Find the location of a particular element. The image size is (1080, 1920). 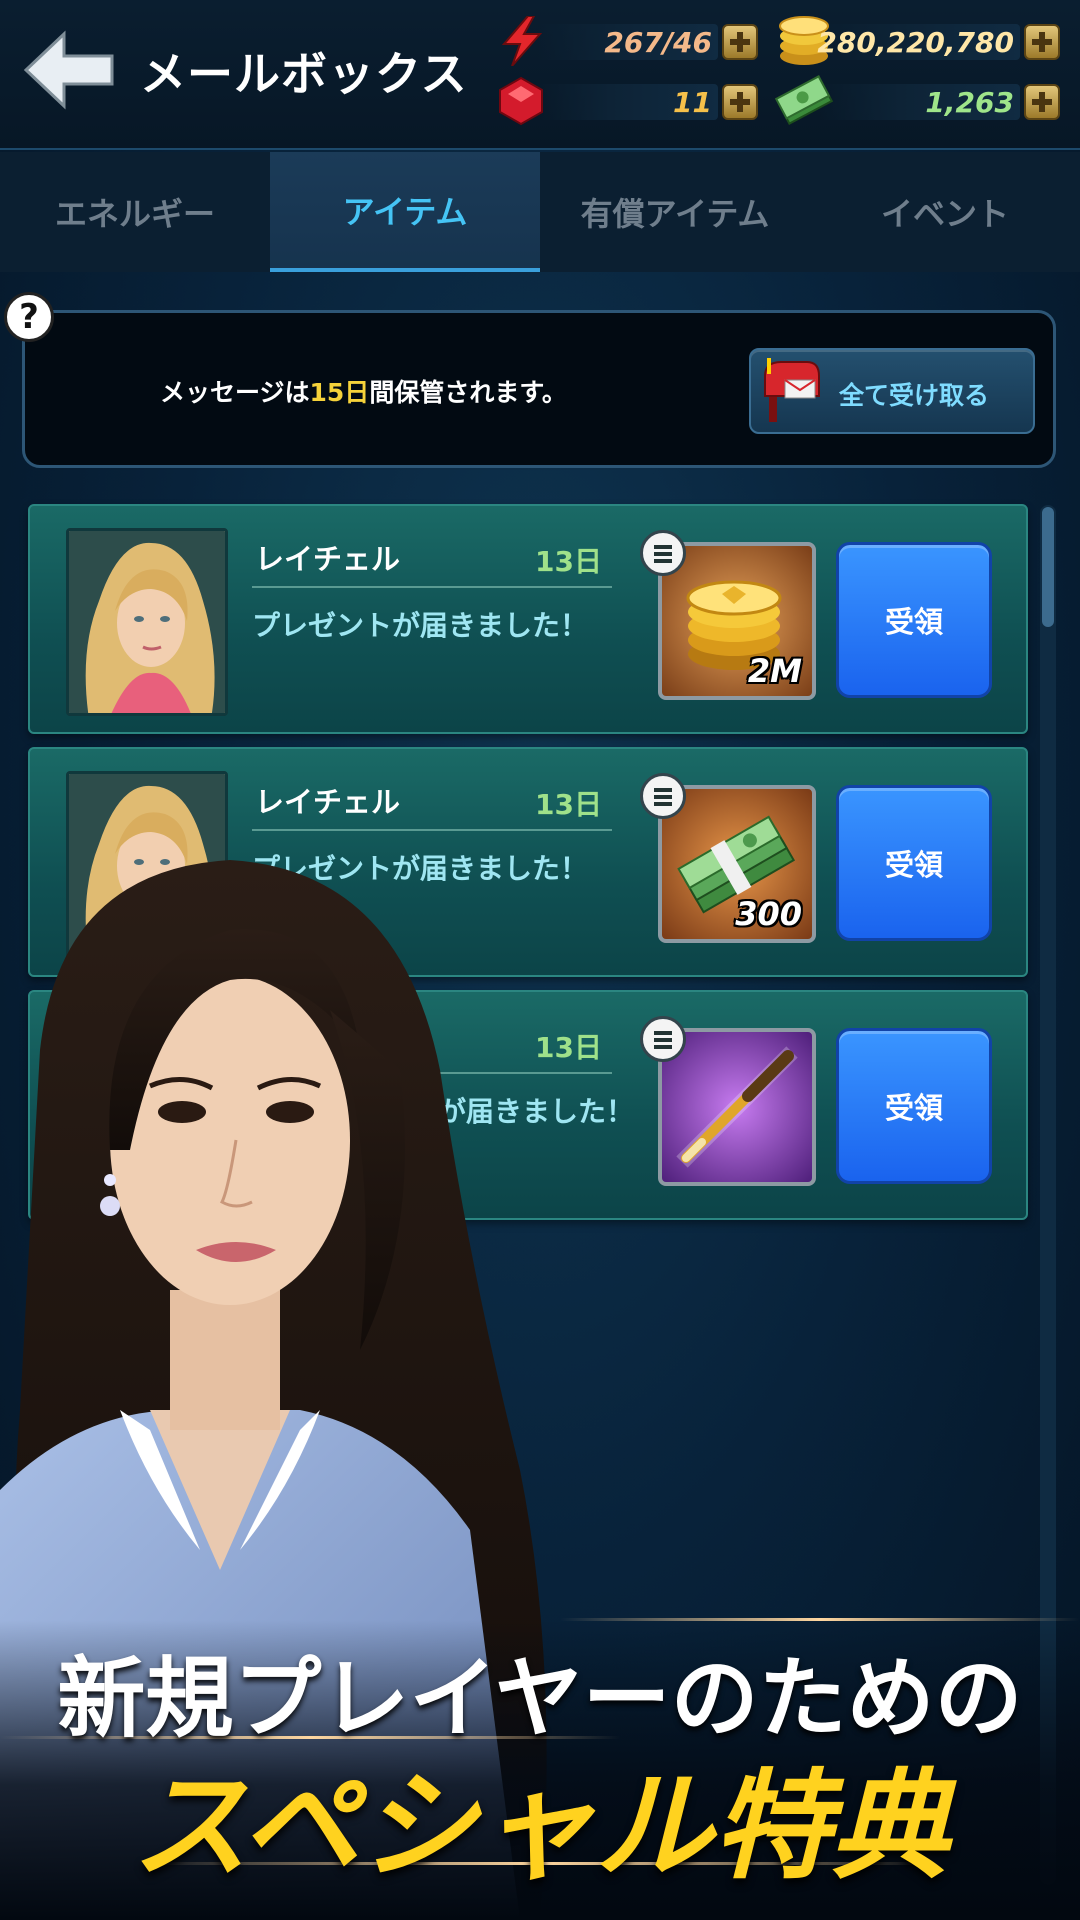

question-mark-icon: ? is located at coordinates (29, 317).